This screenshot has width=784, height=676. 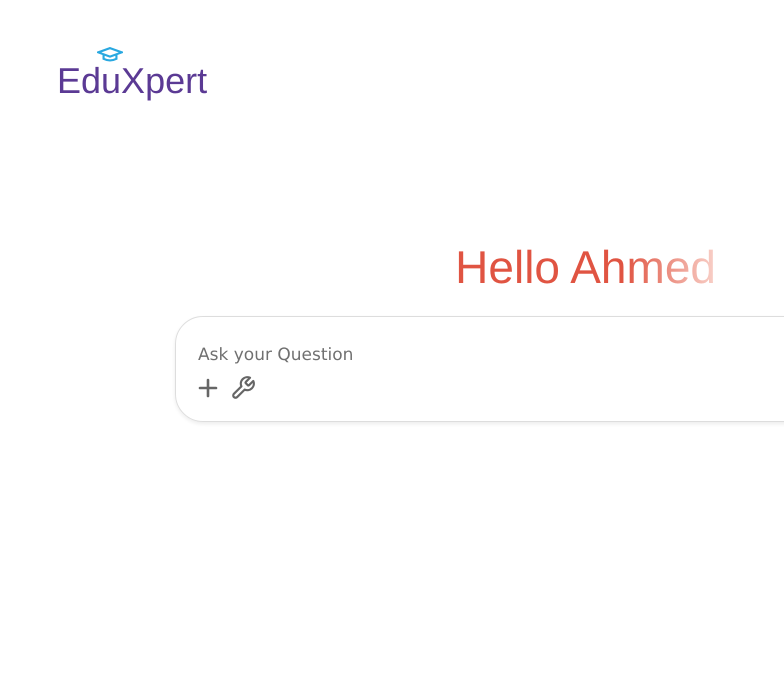 I want to click on wrench-icon, so click(x=243, y=388).